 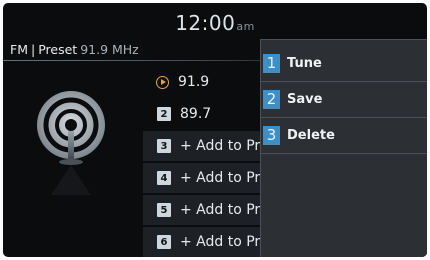 I want to click on clock-ampm: am, so click(x=245, y=26).